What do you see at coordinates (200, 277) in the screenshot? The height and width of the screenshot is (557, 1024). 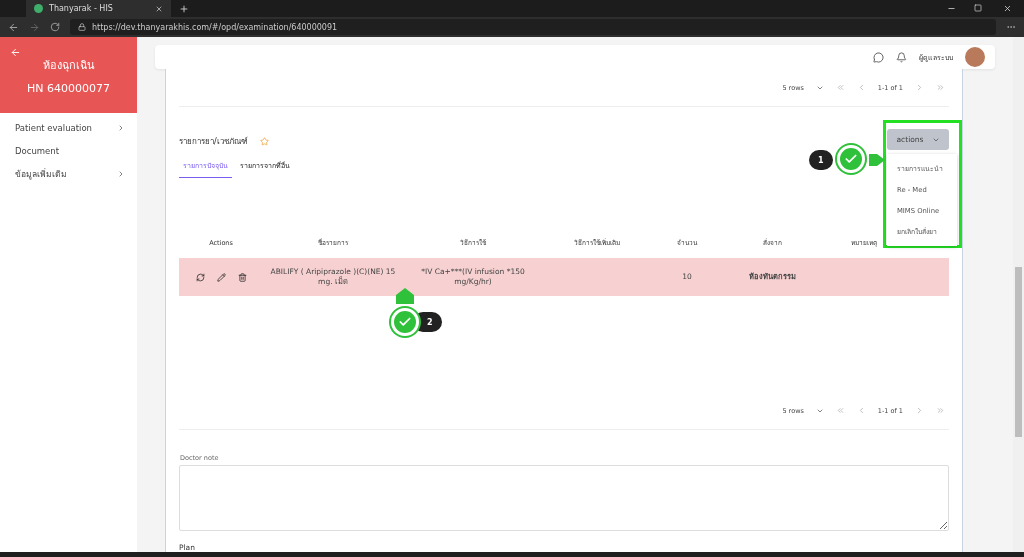 I see `refresh-icon` at bounding box center [200, 277].